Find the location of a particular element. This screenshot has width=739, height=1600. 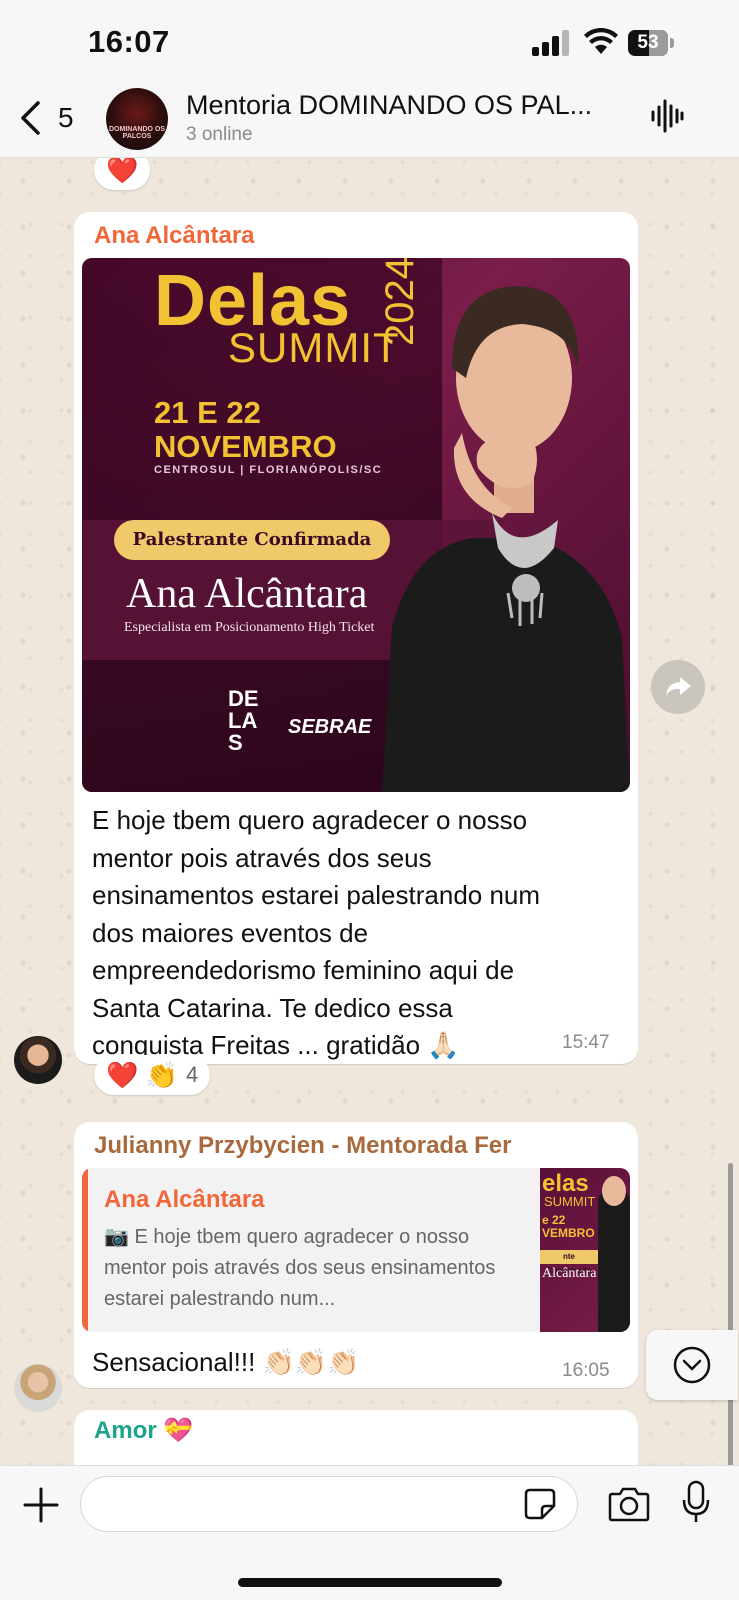

message-line: Santa Catarina. Te dedico essa is located at coordinates (272, 1007).